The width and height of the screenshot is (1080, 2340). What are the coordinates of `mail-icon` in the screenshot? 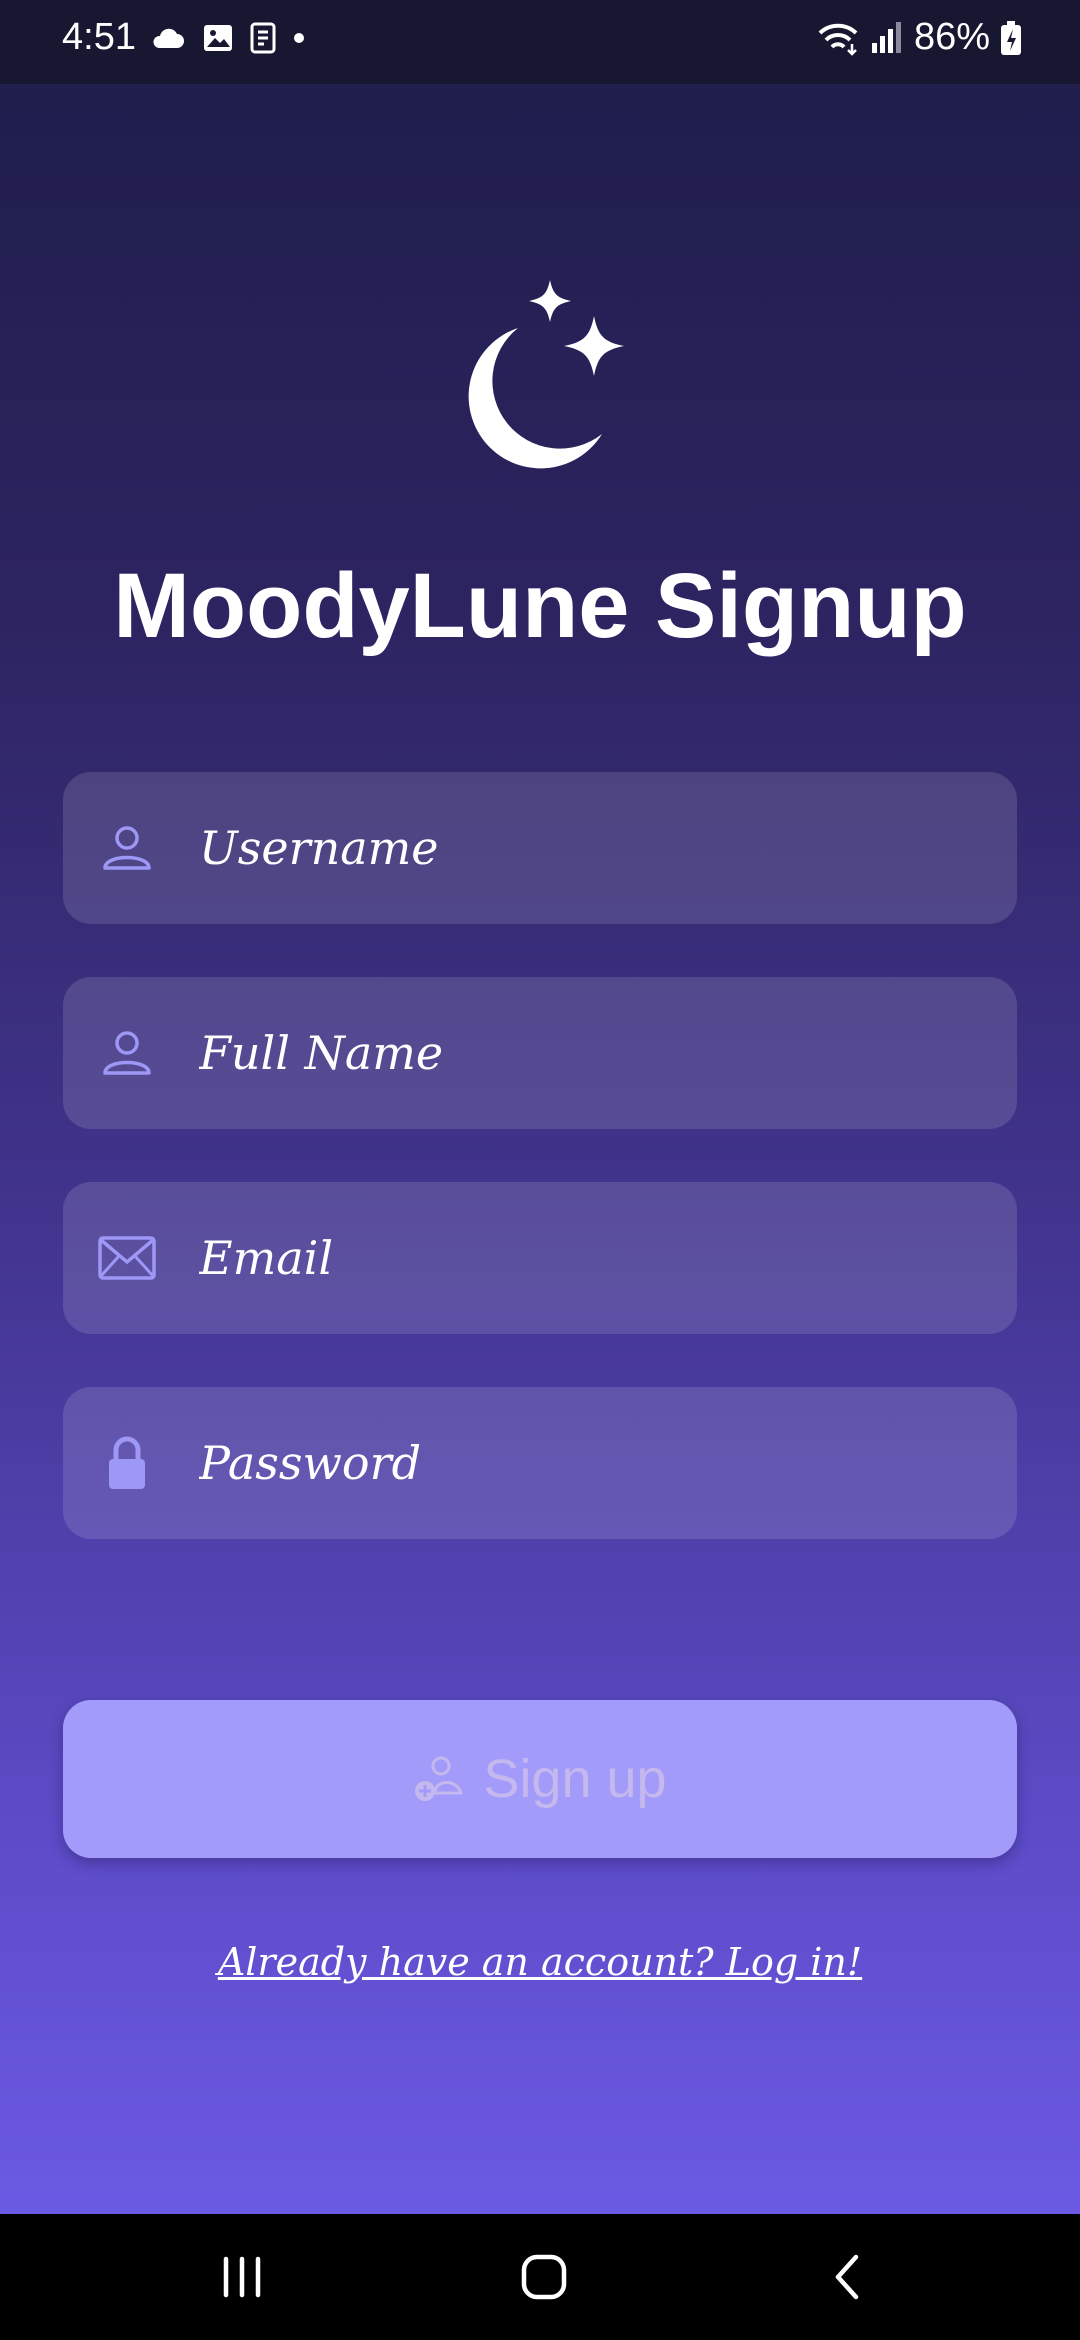 It's located at (127, 1258).